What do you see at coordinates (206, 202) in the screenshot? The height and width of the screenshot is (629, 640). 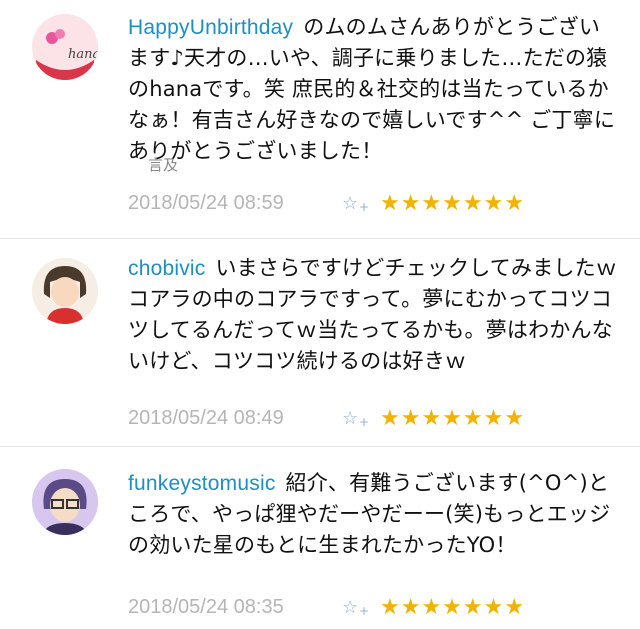 I see `timestamp: 2018/05/24 08:59` at bounding box center [206, 202].